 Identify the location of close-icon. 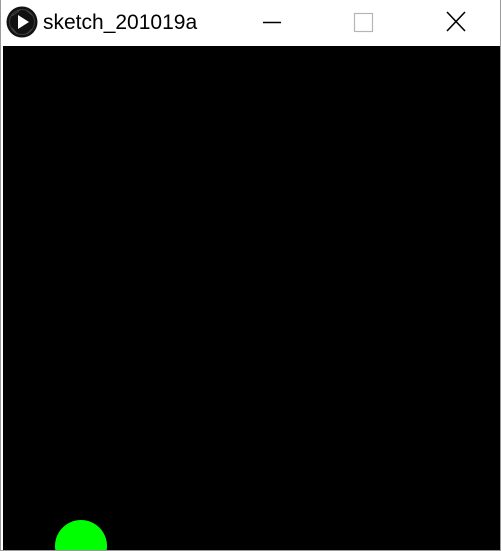
(456, 21).